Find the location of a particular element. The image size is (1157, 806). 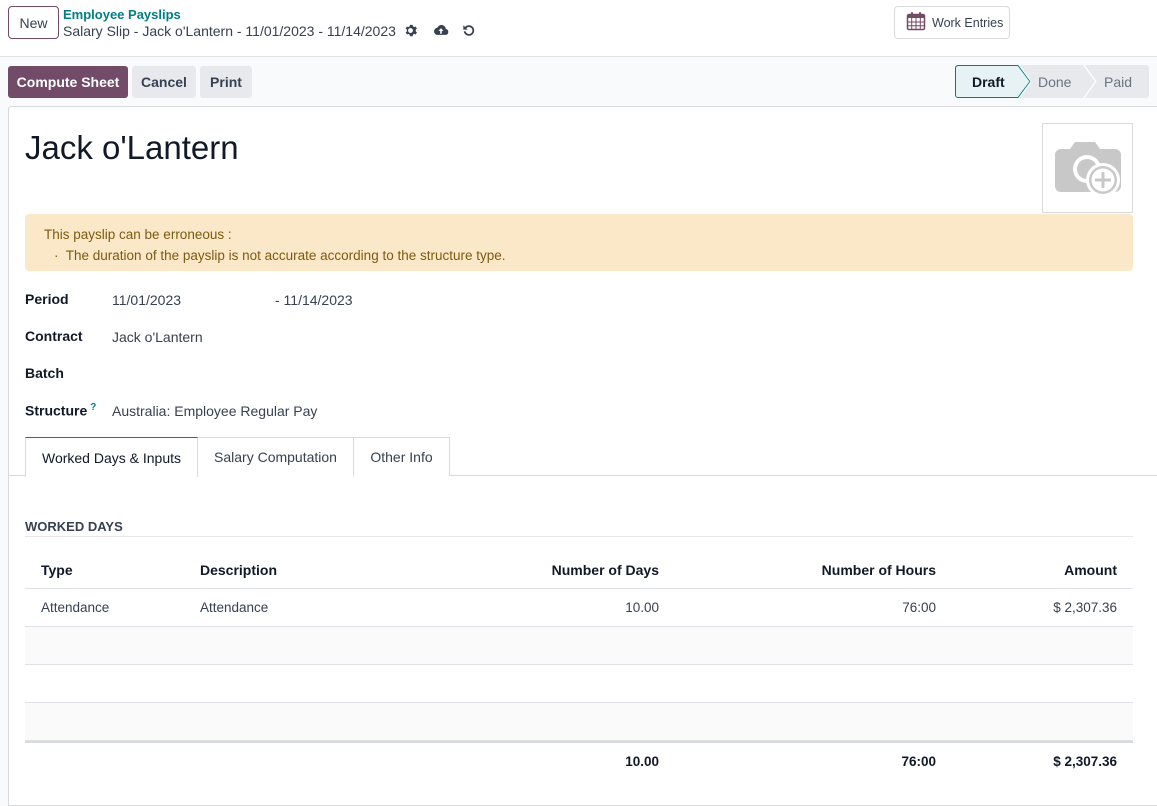

period-from-field: 11/01/2023 is located at coordinates (146, 300).